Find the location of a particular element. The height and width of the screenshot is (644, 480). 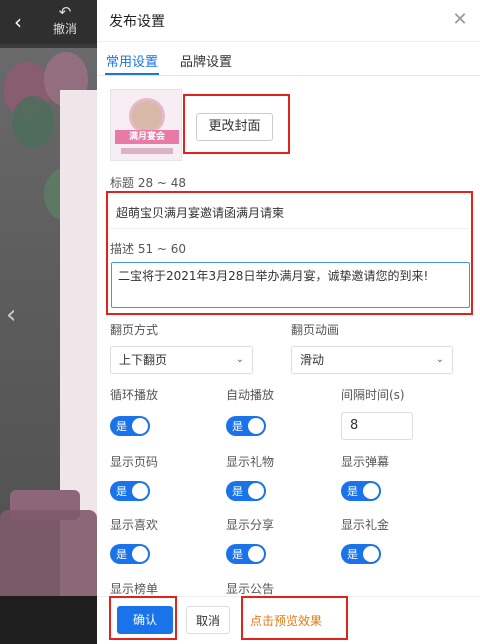

balloon-decoration is located at coordinates (33, 122).